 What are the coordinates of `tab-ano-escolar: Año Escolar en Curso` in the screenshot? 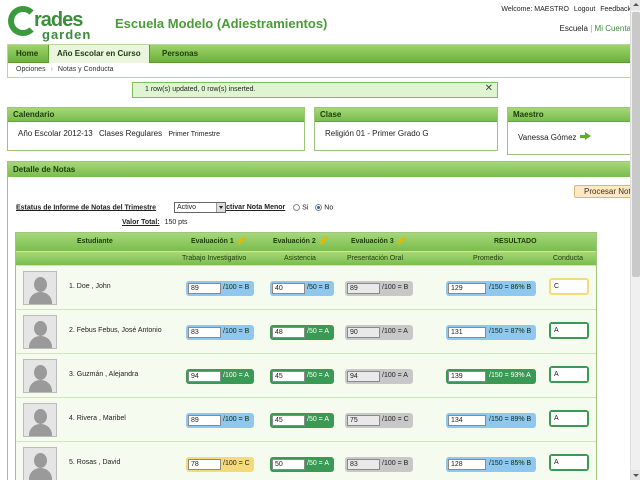 It's located at (99, 54).